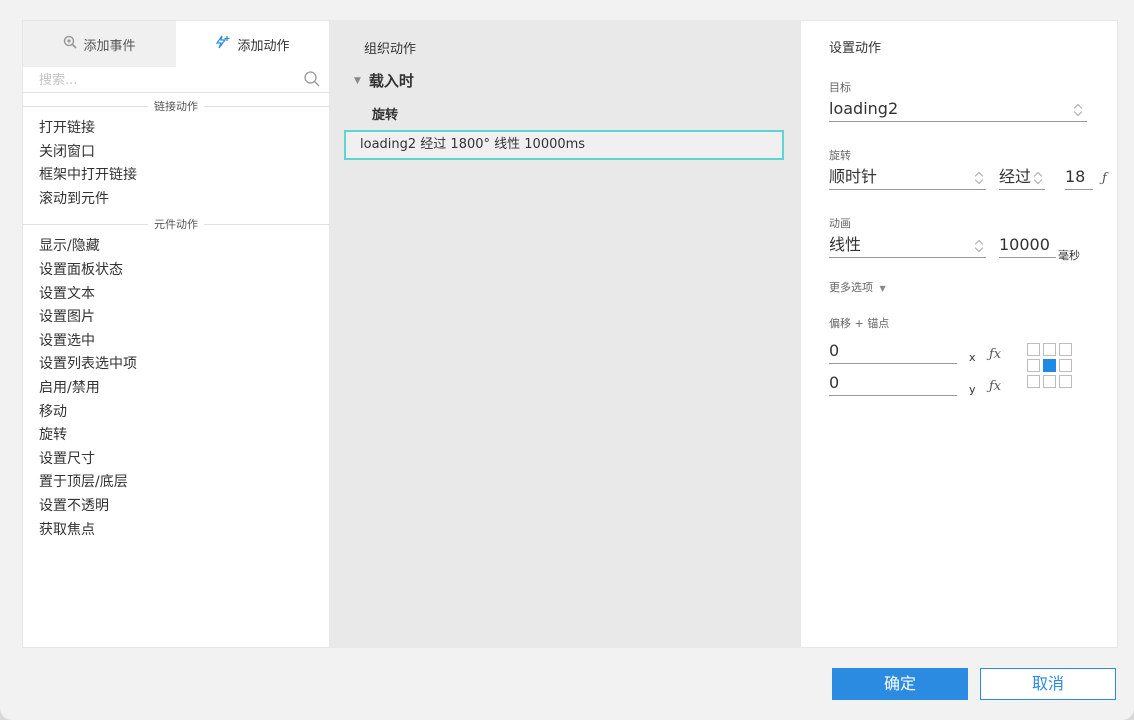 The image size is (1134, 720). What do you see at coordinates (391, 81) in the screenshot?
I see `event-label: 载入时` at bounding box center [391, 81].